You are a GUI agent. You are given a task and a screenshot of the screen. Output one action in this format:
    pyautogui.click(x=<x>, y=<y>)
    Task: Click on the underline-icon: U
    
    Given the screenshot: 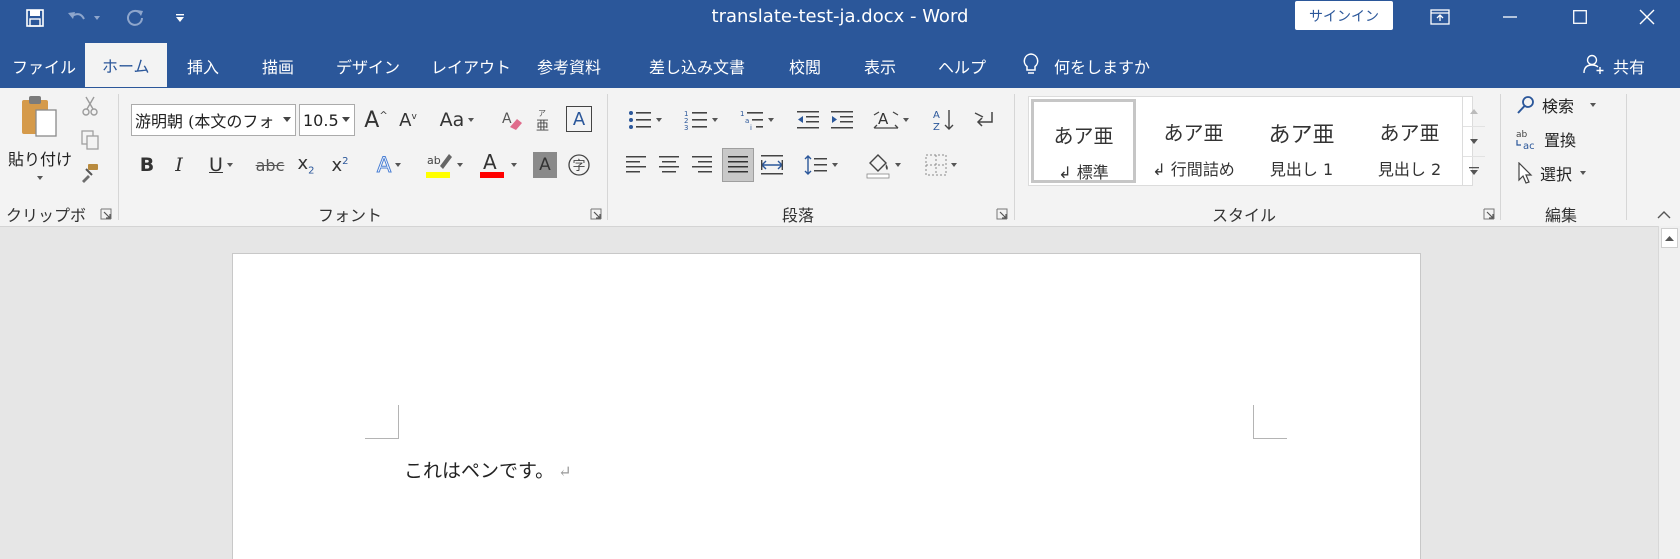 What is the action you would take?
    pyautogui.click(x=221, y=165)
    